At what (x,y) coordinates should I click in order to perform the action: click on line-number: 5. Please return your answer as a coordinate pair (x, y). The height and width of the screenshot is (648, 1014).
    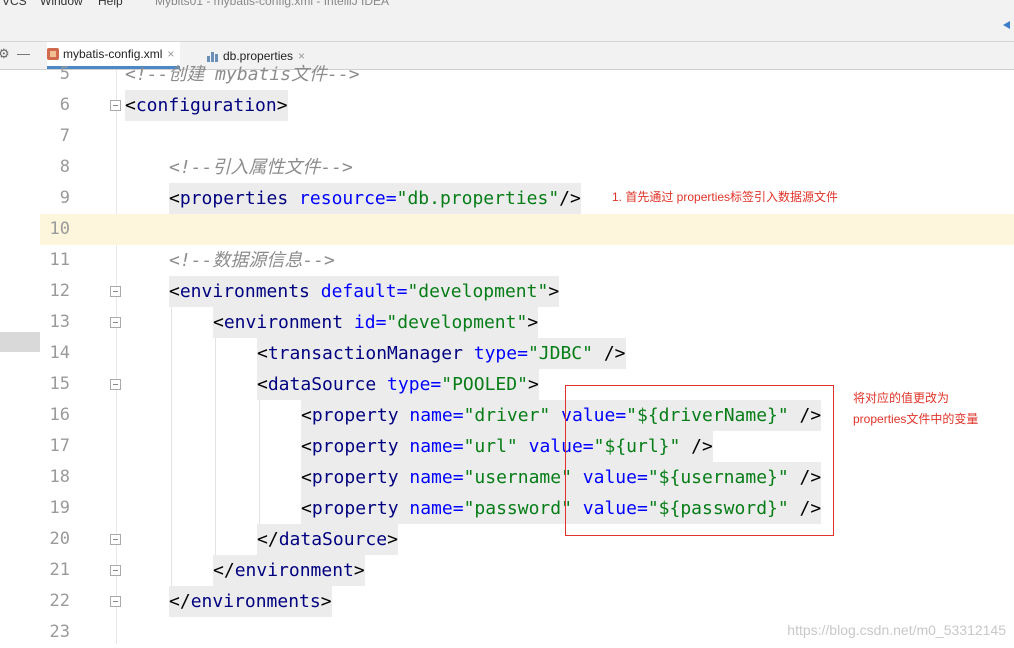
    Looking at the image, I should click on (64, 74).